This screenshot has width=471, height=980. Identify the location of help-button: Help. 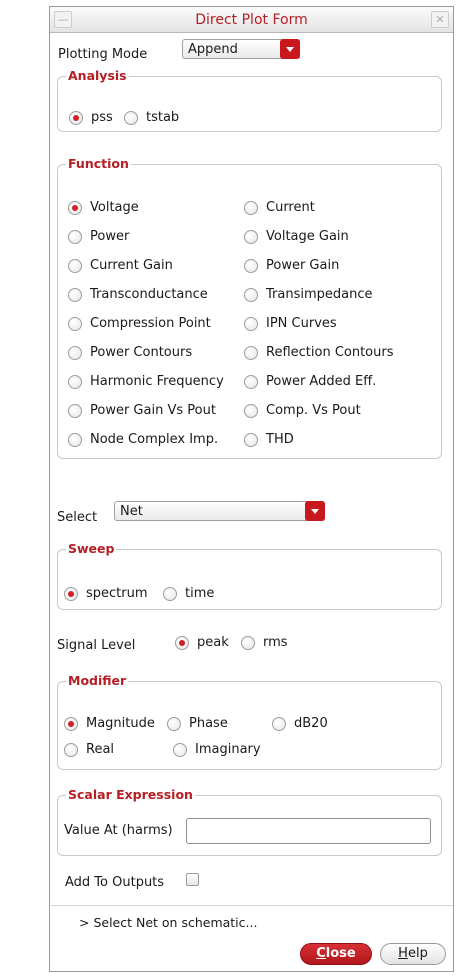
(413, 954).